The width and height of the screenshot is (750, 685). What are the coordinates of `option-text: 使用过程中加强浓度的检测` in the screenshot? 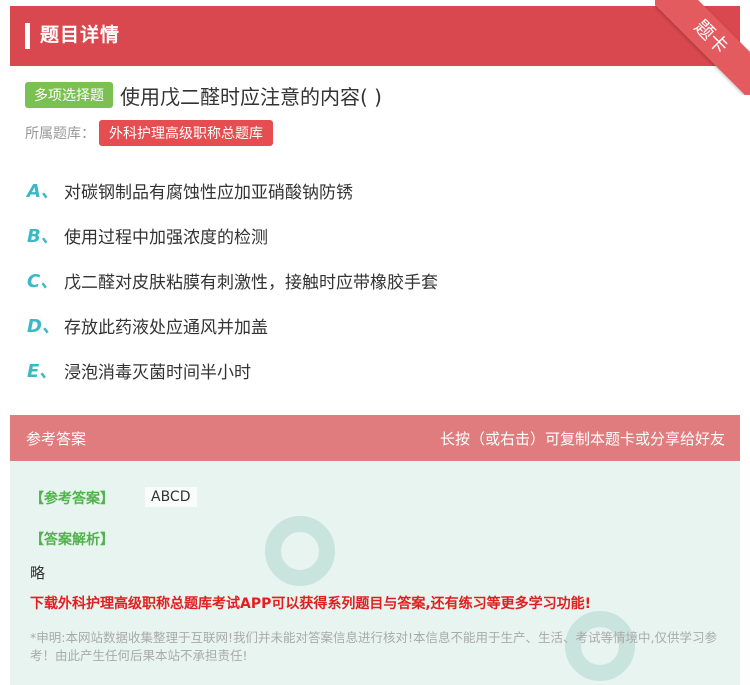 It's located at (166, 237).